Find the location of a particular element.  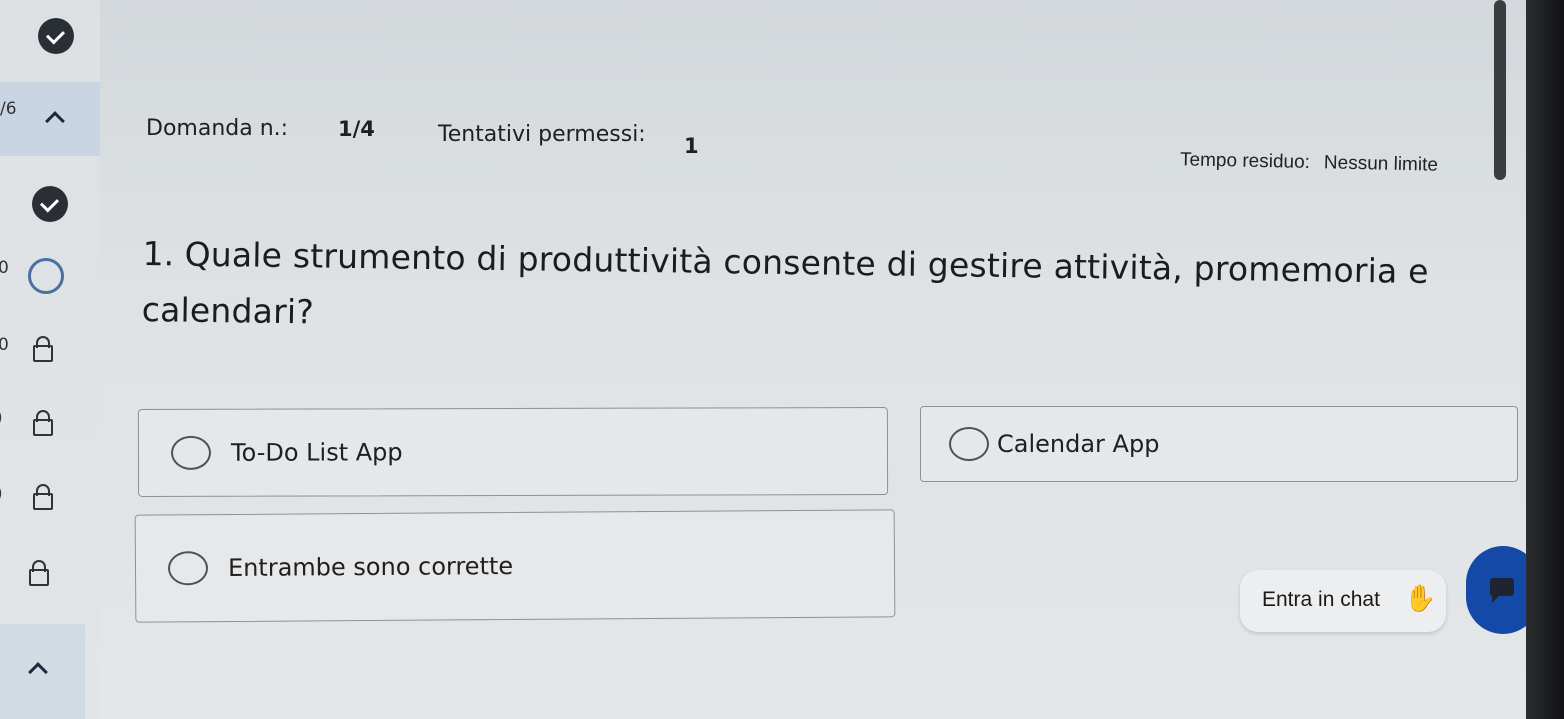

time-remaining-label: Tempo residuo: is located at coordinates (1245, 161).